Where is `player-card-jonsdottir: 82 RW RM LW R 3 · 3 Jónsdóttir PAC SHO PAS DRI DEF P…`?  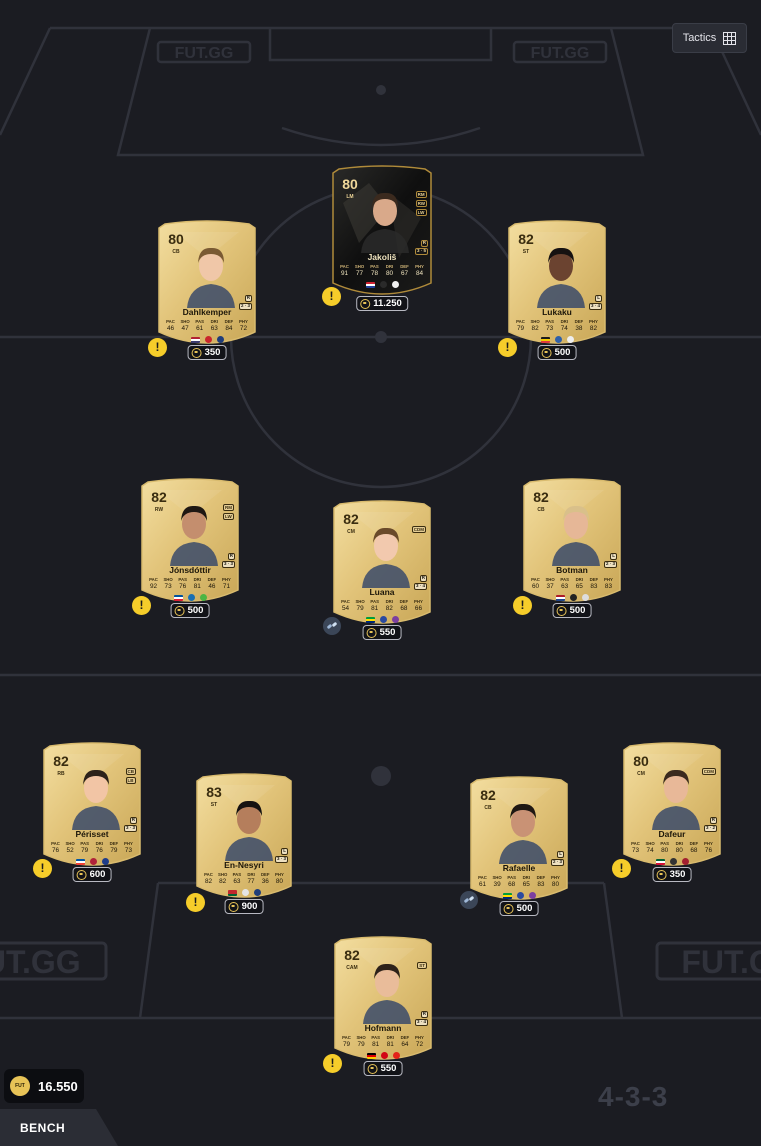 player-card-jonsdottir: 82 RW RM LW R 3 · 3 Jónsdóttir PAC SHO PAS DRI DEF P… is located at coordinates (190, 559).